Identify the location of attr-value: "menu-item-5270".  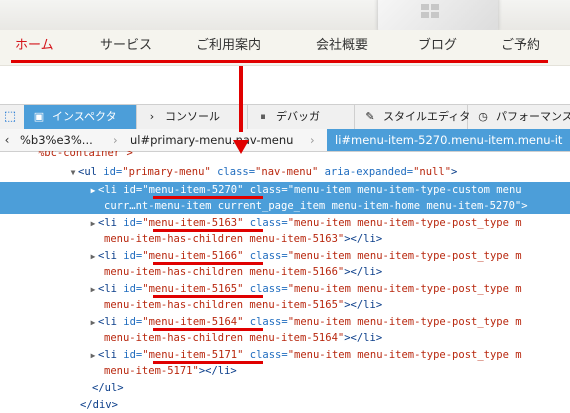
(193, 190).